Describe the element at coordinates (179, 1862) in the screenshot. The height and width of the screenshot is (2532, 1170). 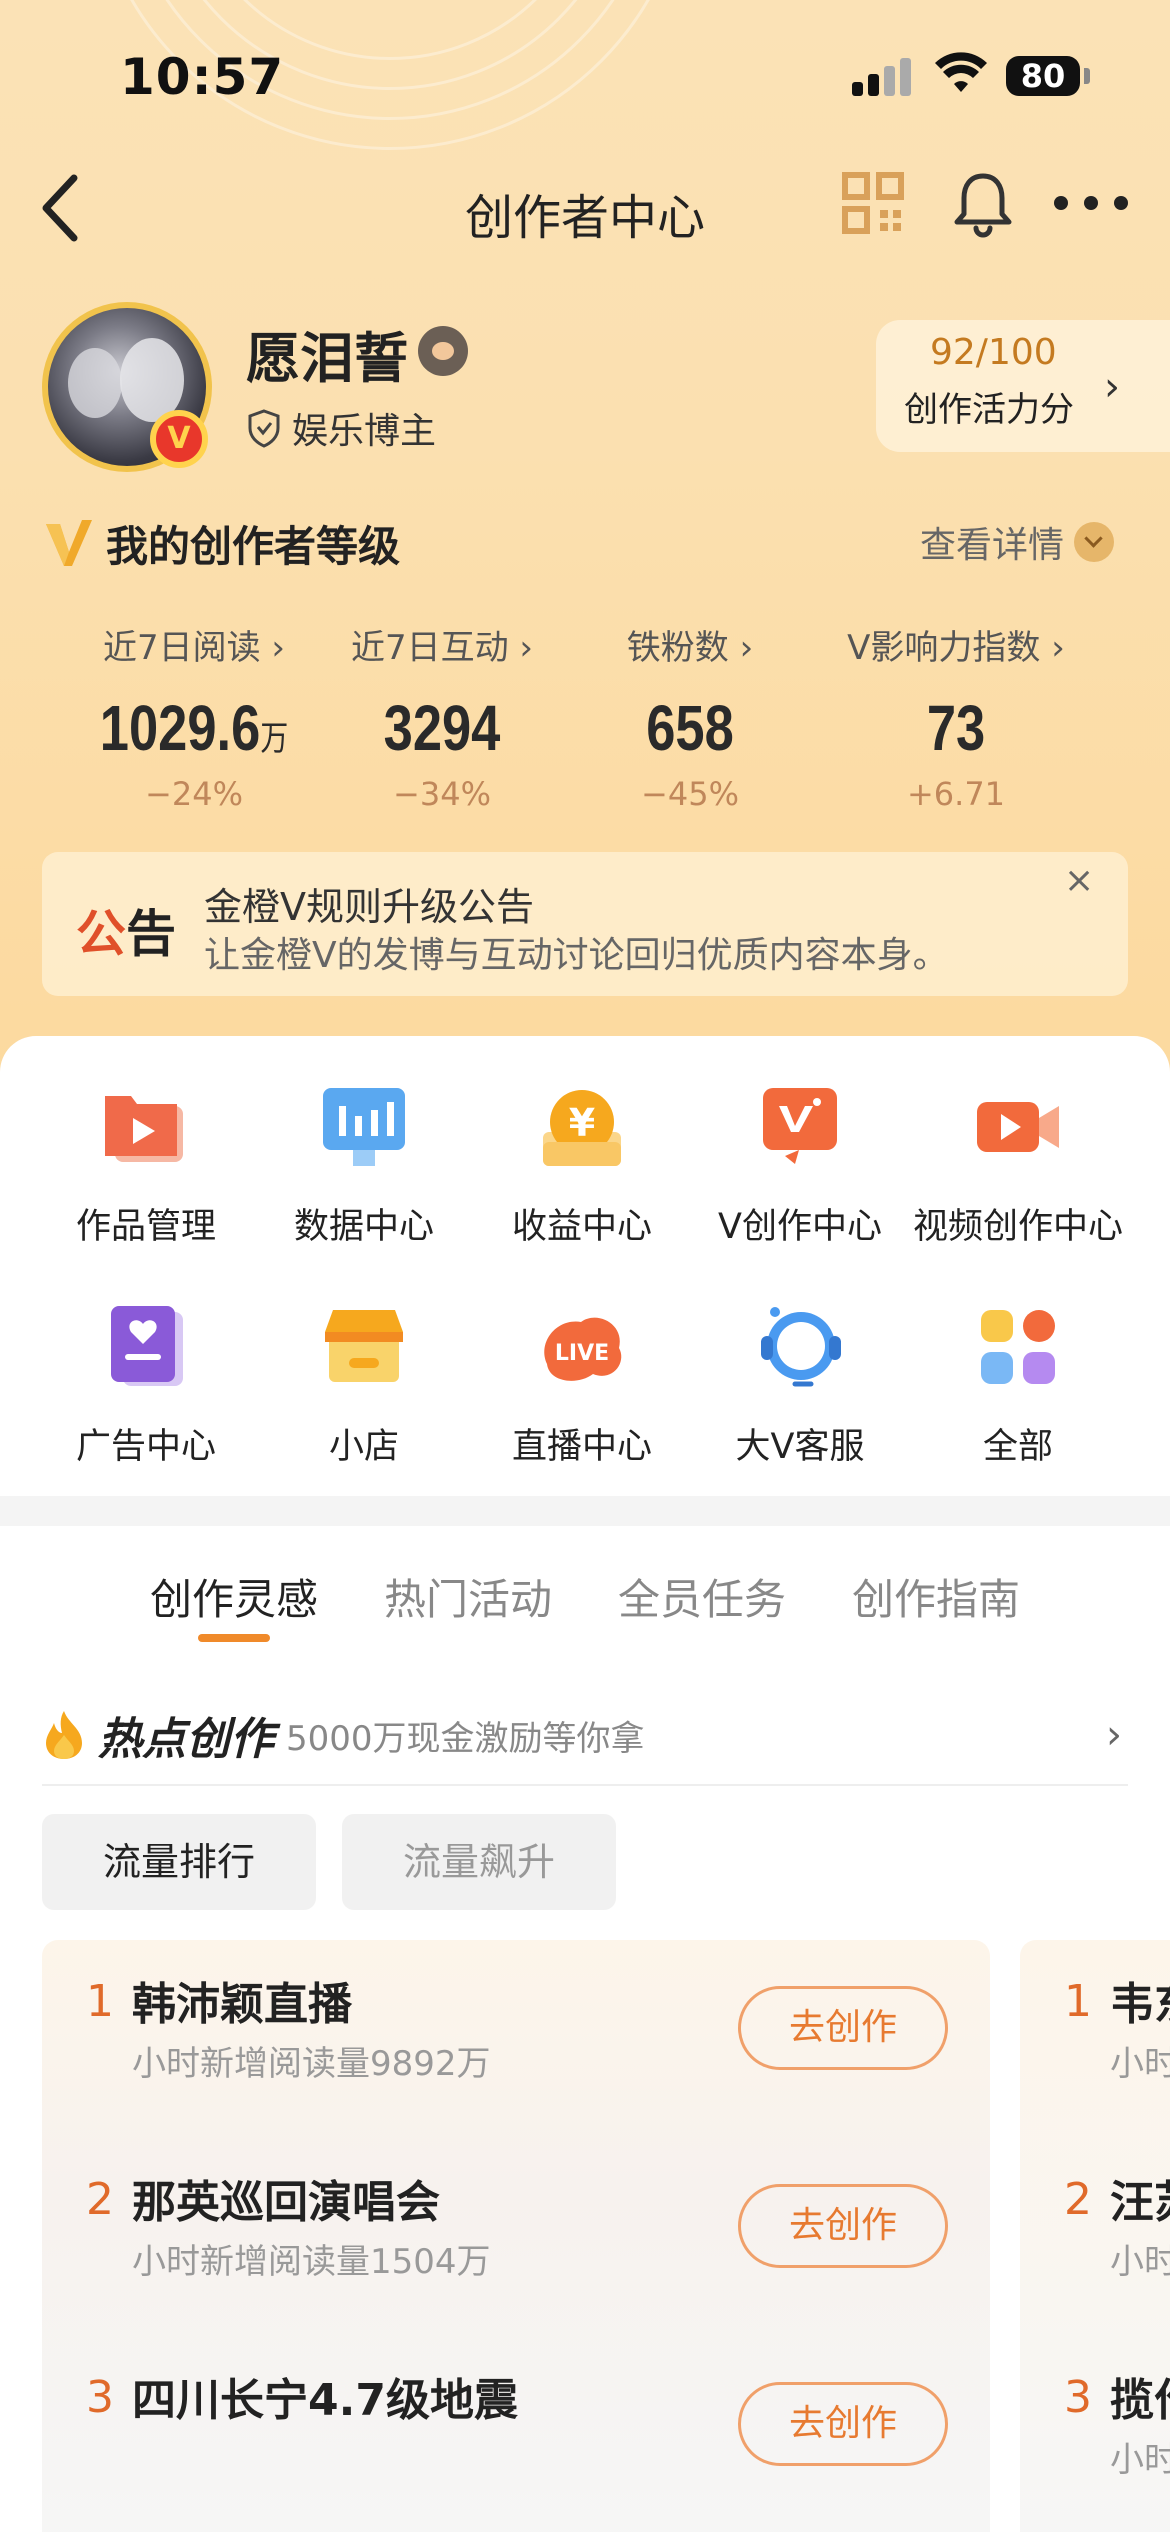
I see `chip-traffic-ranking: 流量排行` at that location.